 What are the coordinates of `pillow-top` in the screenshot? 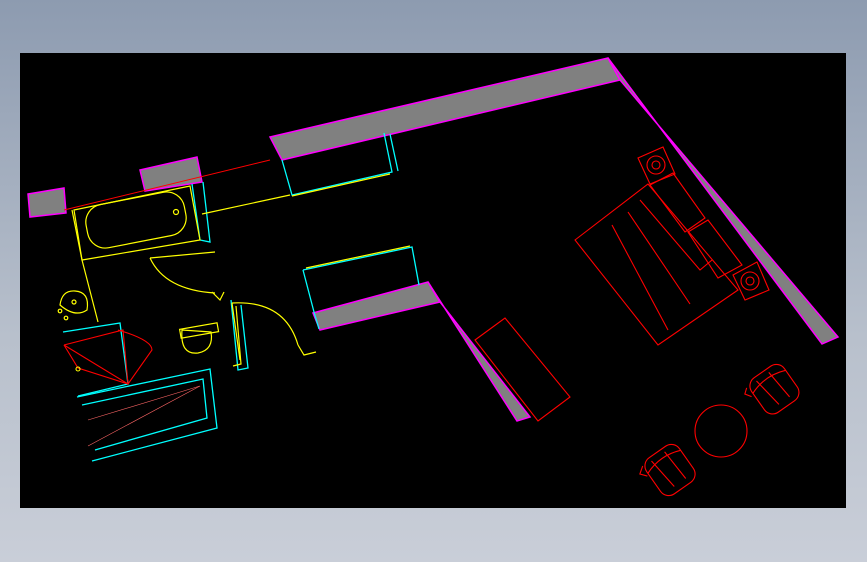 It's located at (677, 202).